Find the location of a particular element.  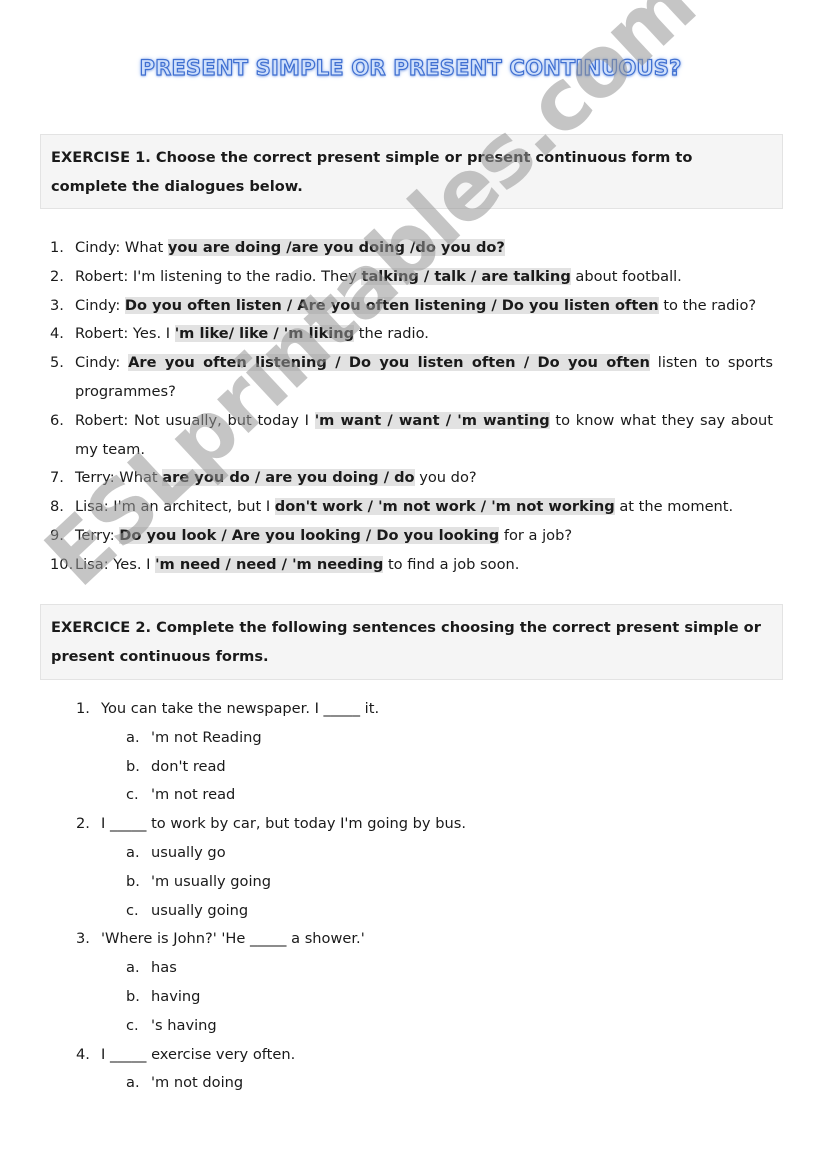

option-text: usually going is located at coordinates (200, 910).